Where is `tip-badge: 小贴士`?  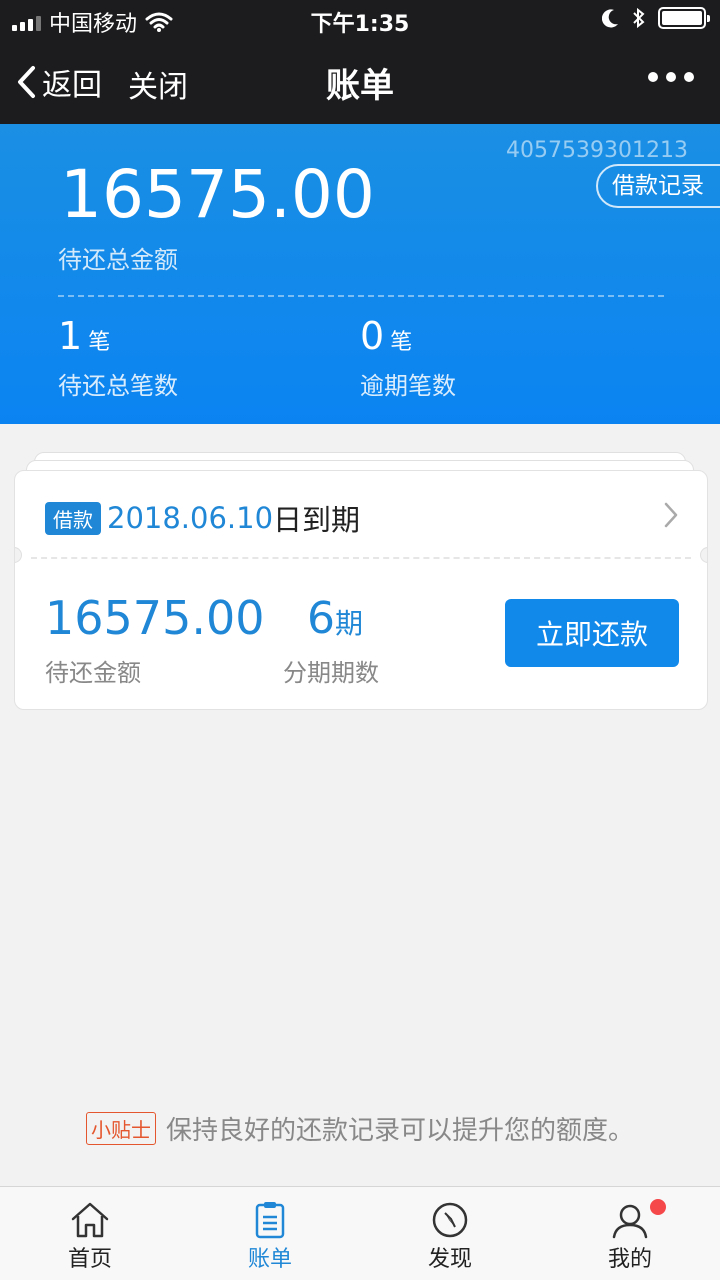 tip-badge: 小贴士 is located at coordinates (120, 1128).